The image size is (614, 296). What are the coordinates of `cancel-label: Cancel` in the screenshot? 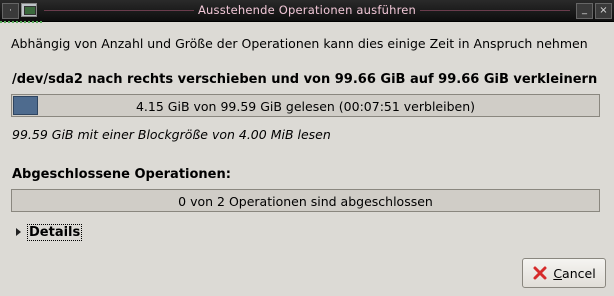 It's located at (574, 273).